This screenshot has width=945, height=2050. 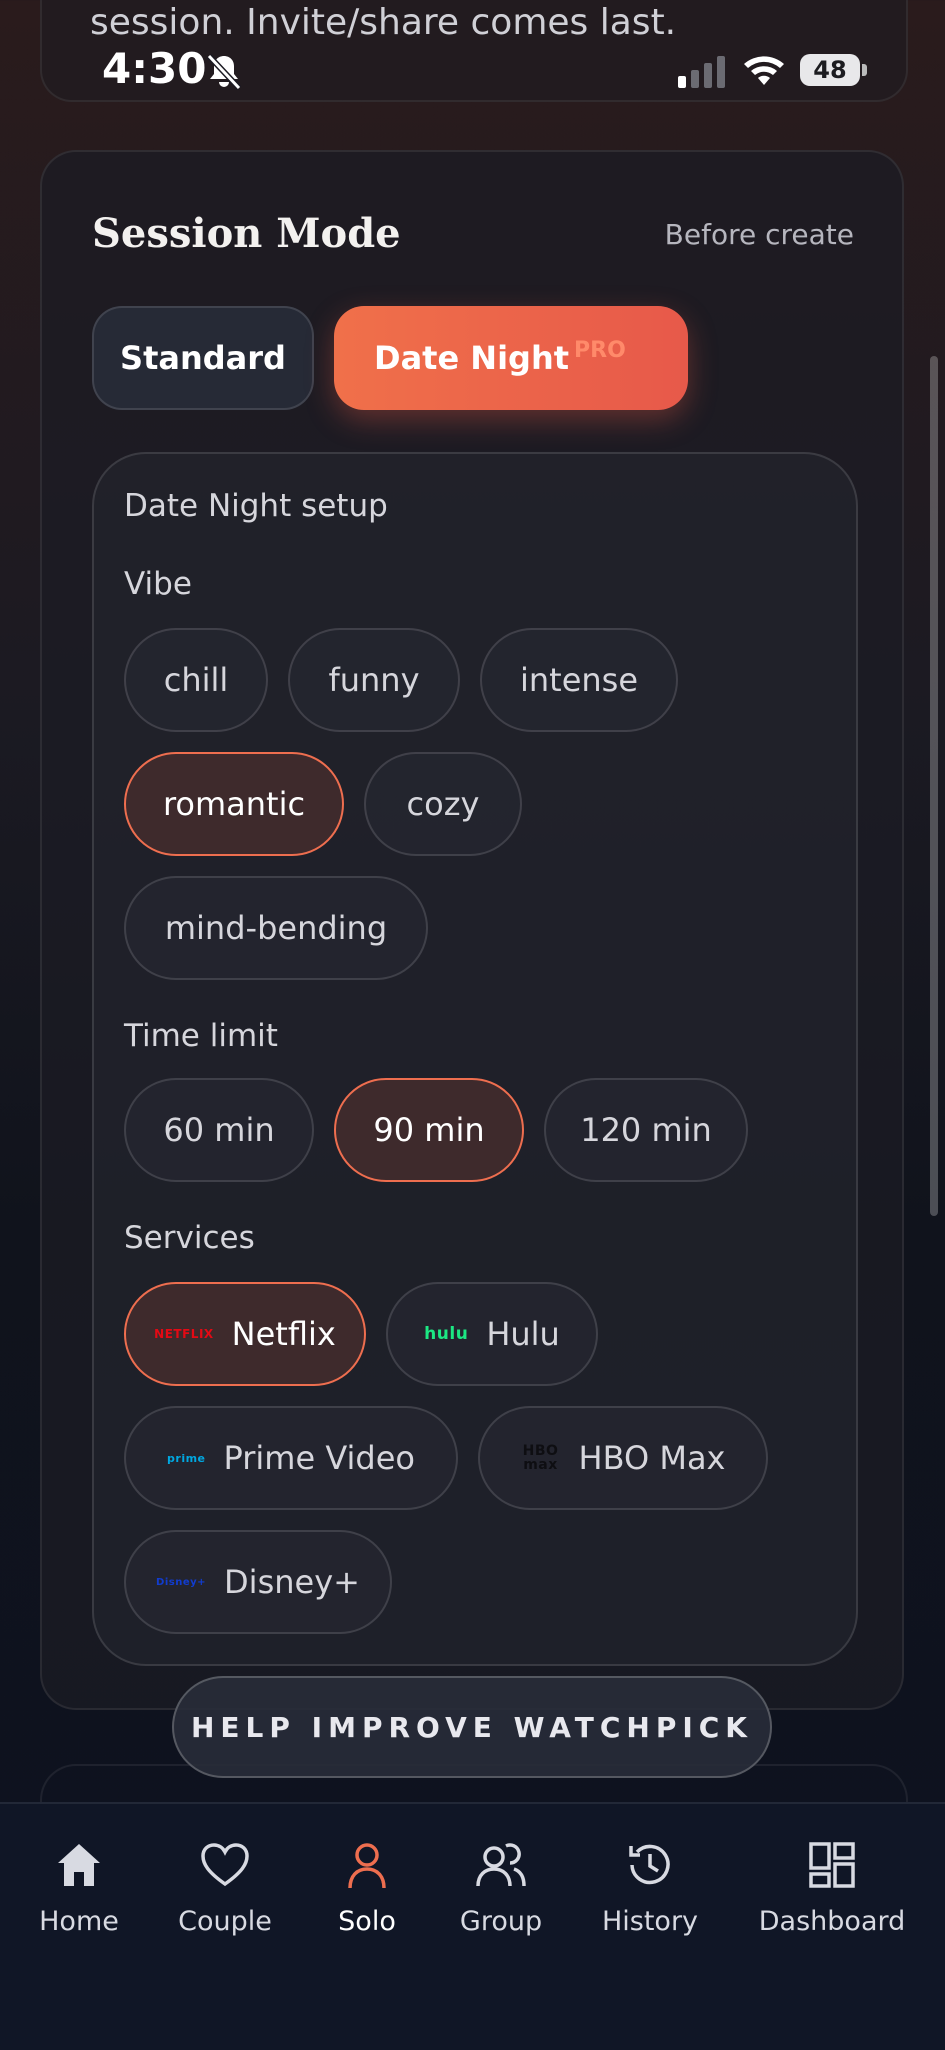 I want to click on mode-date-night-button: Date Night PRO, so click(x=511, y=358).